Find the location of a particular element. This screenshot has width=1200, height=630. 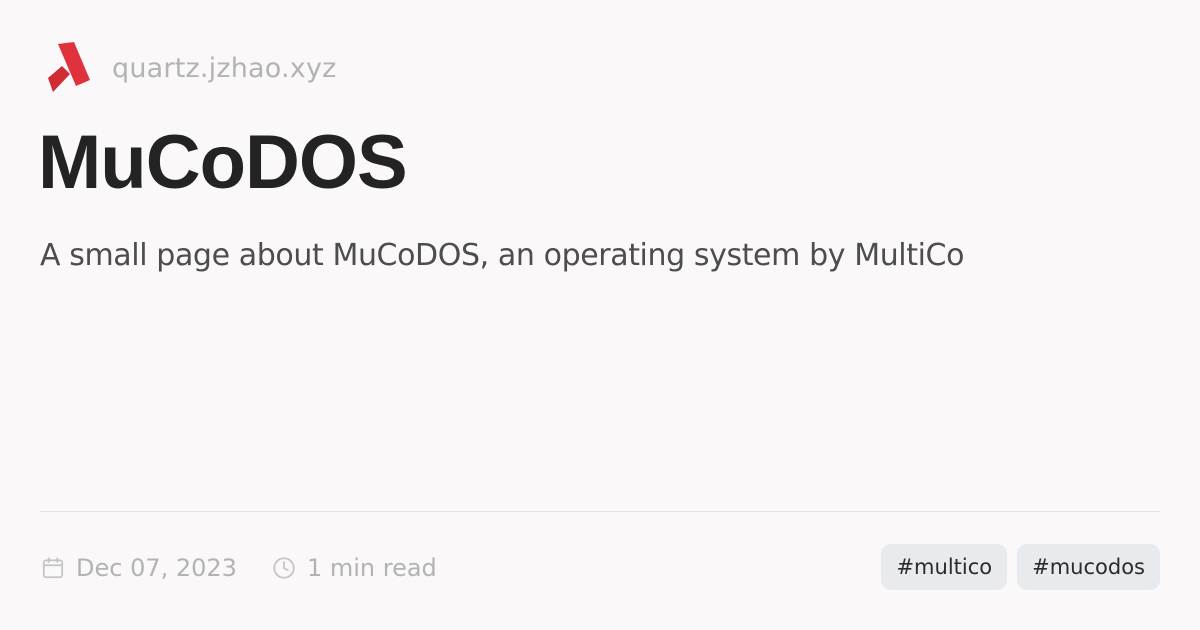

tag-multico: #multico is located at coordinates (944, 567).